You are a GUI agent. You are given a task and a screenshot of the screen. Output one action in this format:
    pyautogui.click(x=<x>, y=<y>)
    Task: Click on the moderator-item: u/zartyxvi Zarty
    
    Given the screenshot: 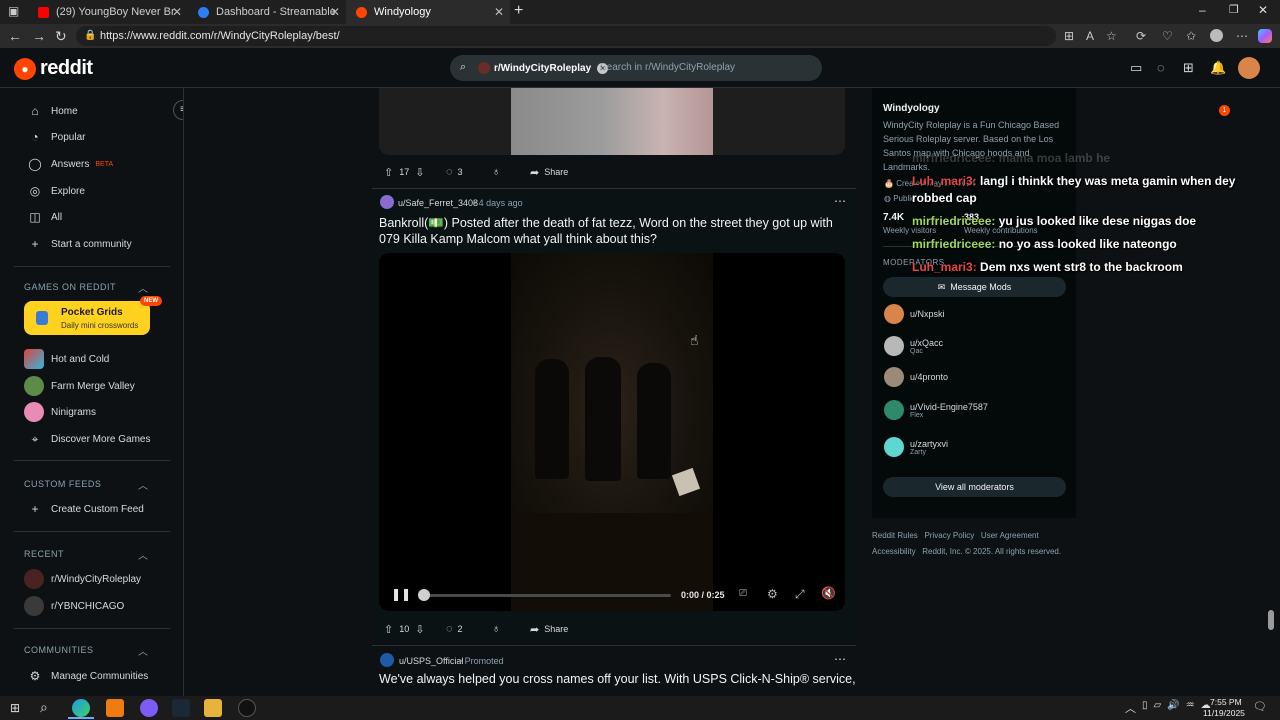 What is the action you would take?
    pyautogui.click(x=916, y=447)
    